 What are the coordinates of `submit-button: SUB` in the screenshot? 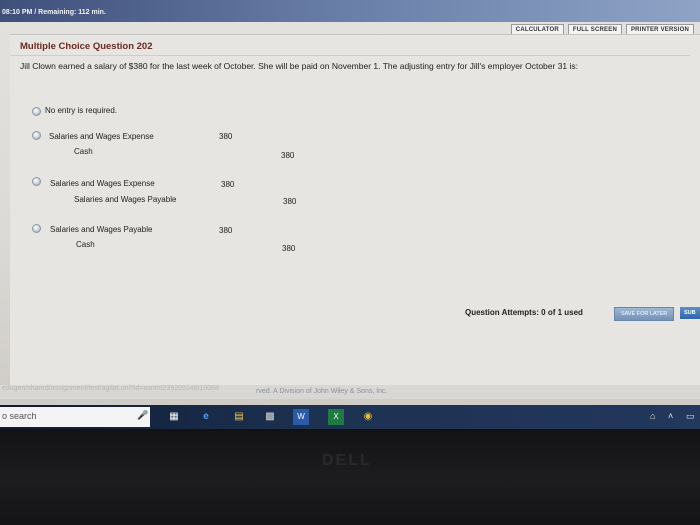 It's located at (690, 313).